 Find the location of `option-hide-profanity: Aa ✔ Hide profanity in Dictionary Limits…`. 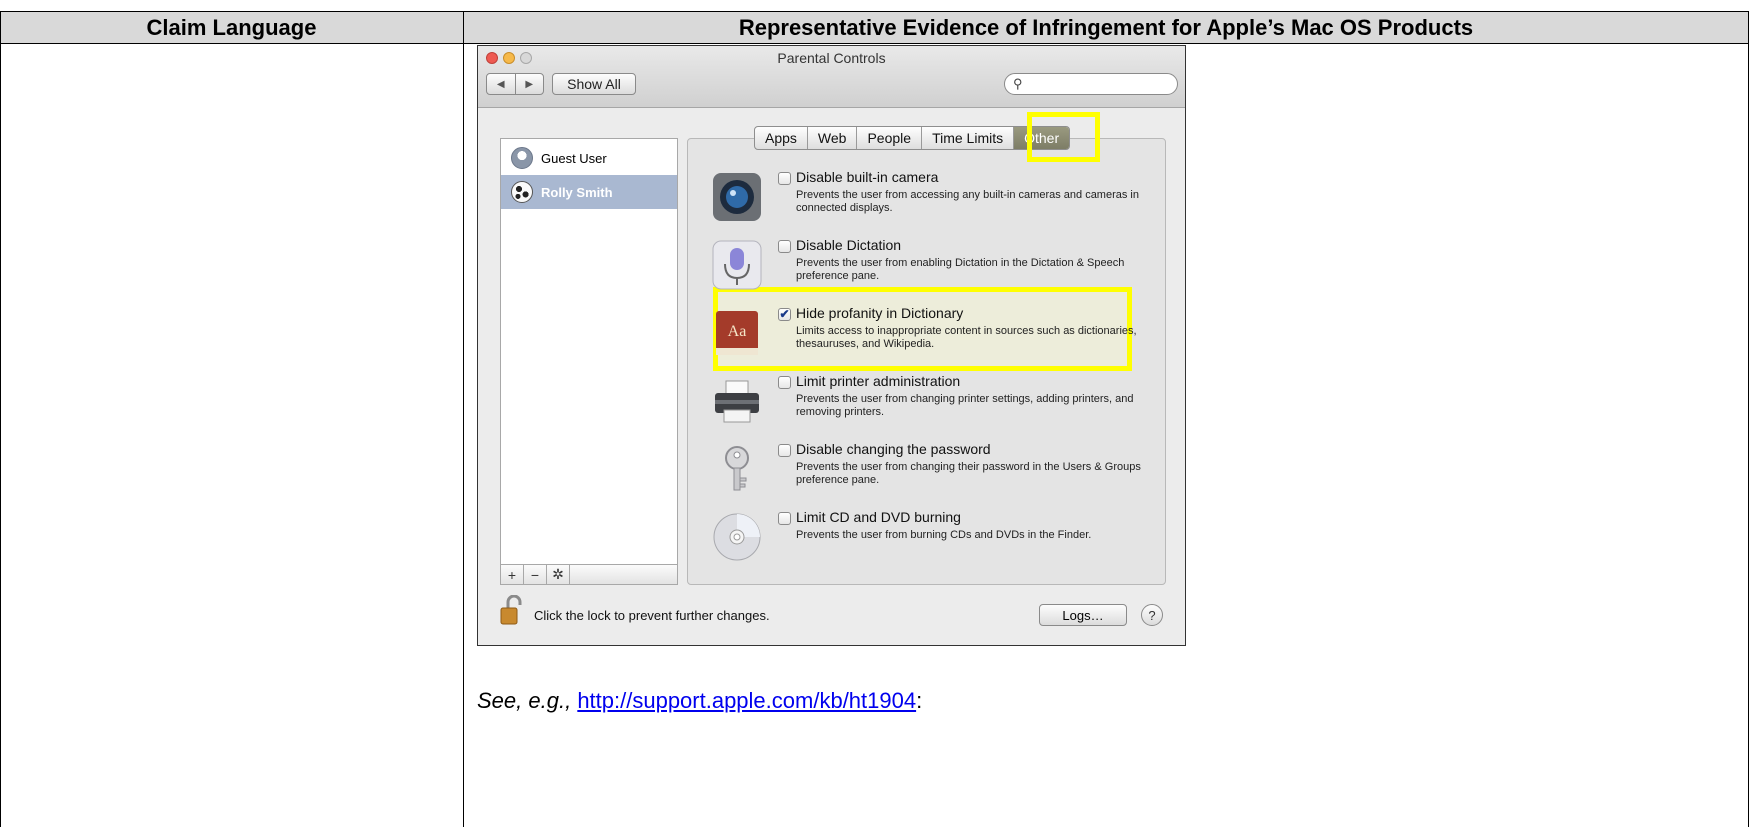

option-hide-profanity: Aa ✔ Hide profanity in Dictionary Limits… is located at coordinates (930, 335).